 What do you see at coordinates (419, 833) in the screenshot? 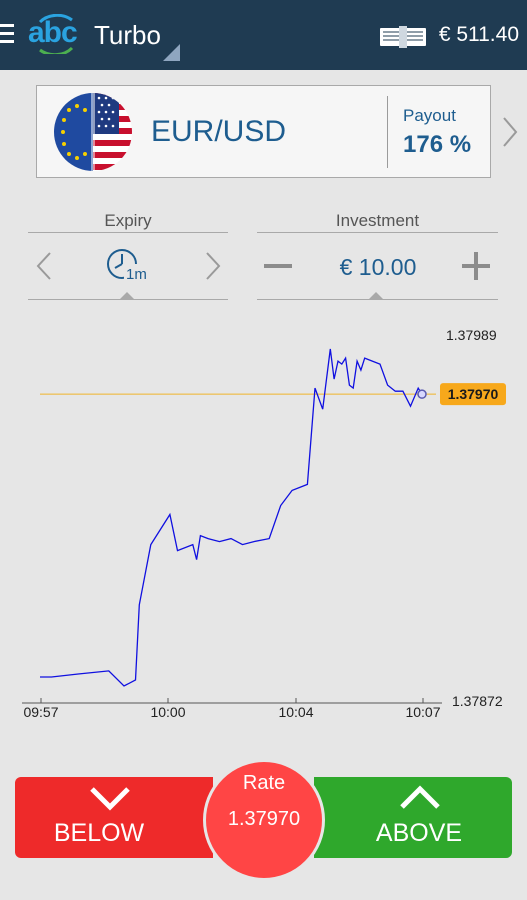
I see `above-label: ABOVE` at bounding box center [419, 833].